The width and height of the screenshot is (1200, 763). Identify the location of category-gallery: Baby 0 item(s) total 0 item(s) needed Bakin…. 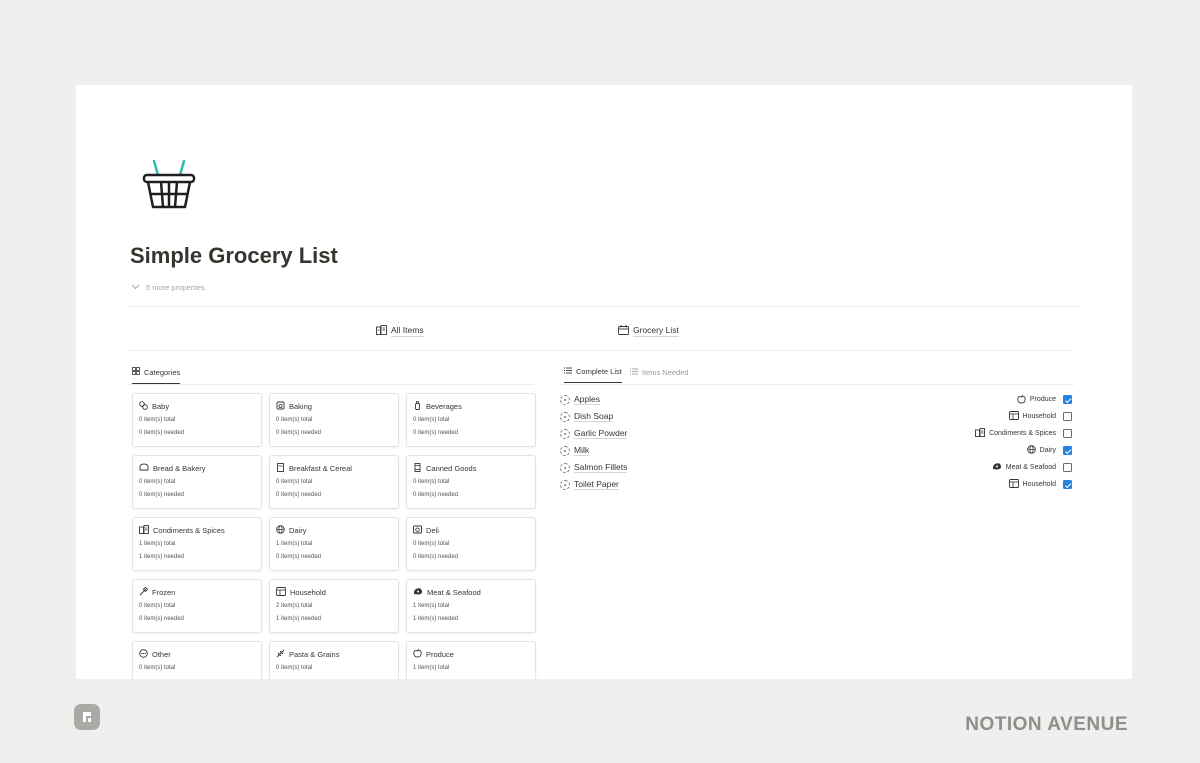
(334, 536).